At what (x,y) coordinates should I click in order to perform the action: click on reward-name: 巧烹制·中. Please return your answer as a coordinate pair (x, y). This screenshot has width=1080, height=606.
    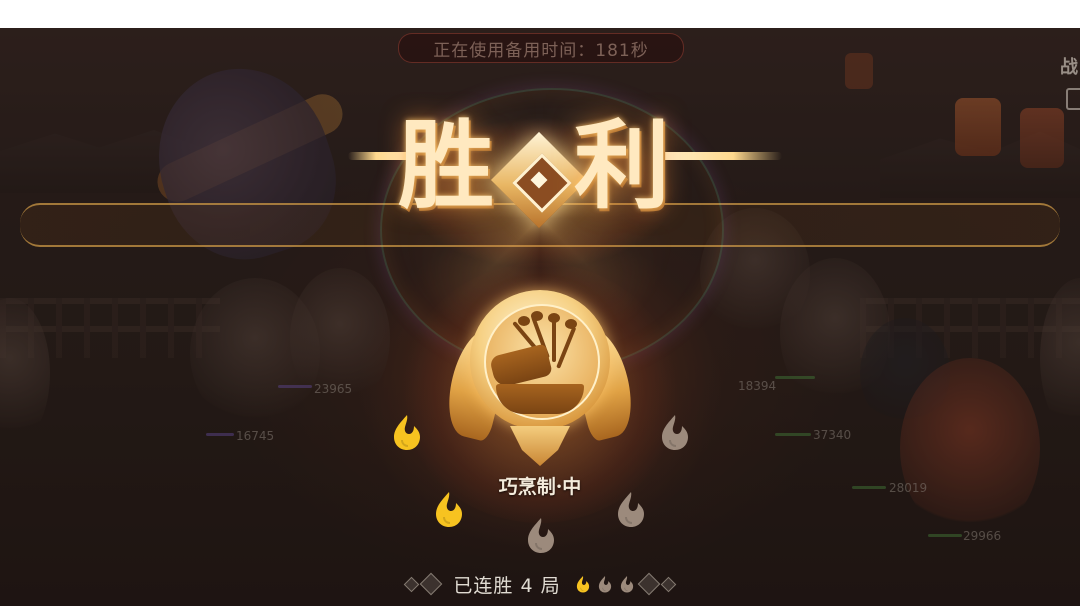
    Looking at the image, I should click on (540, 487).